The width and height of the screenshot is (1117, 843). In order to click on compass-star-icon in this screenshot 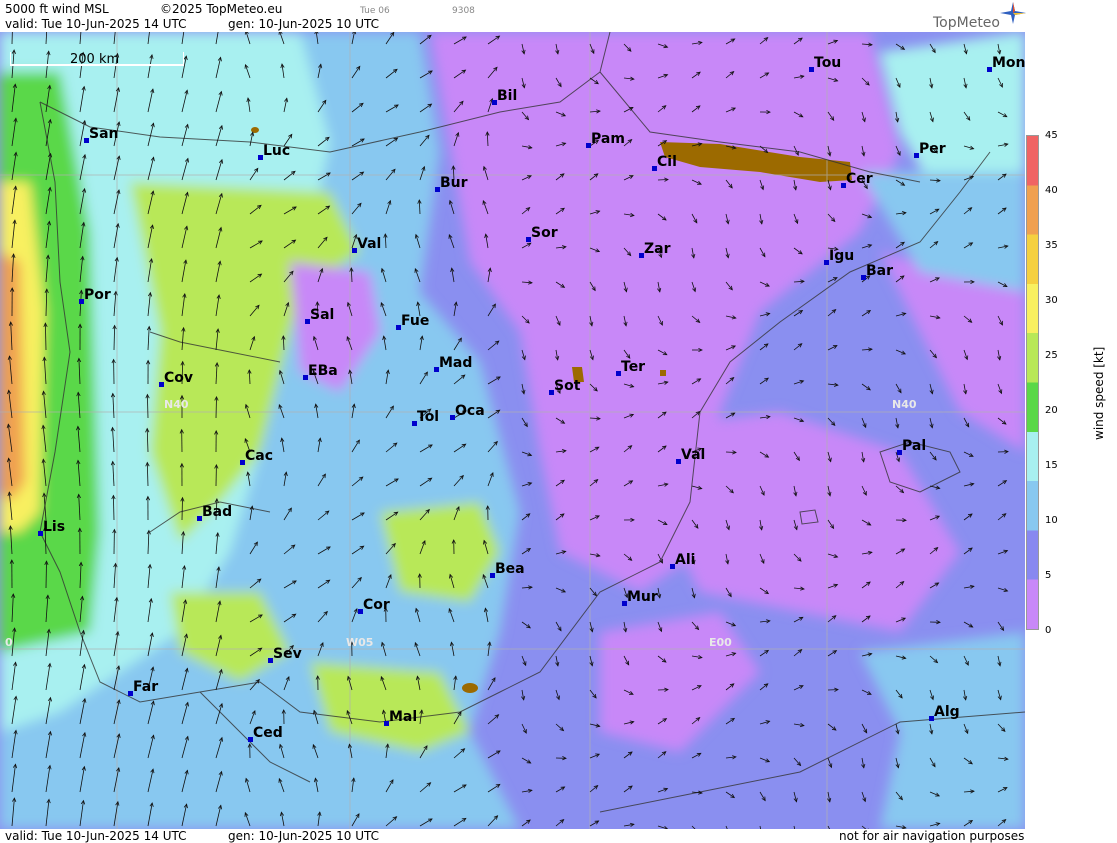, I will do `click(1013, 13)`.